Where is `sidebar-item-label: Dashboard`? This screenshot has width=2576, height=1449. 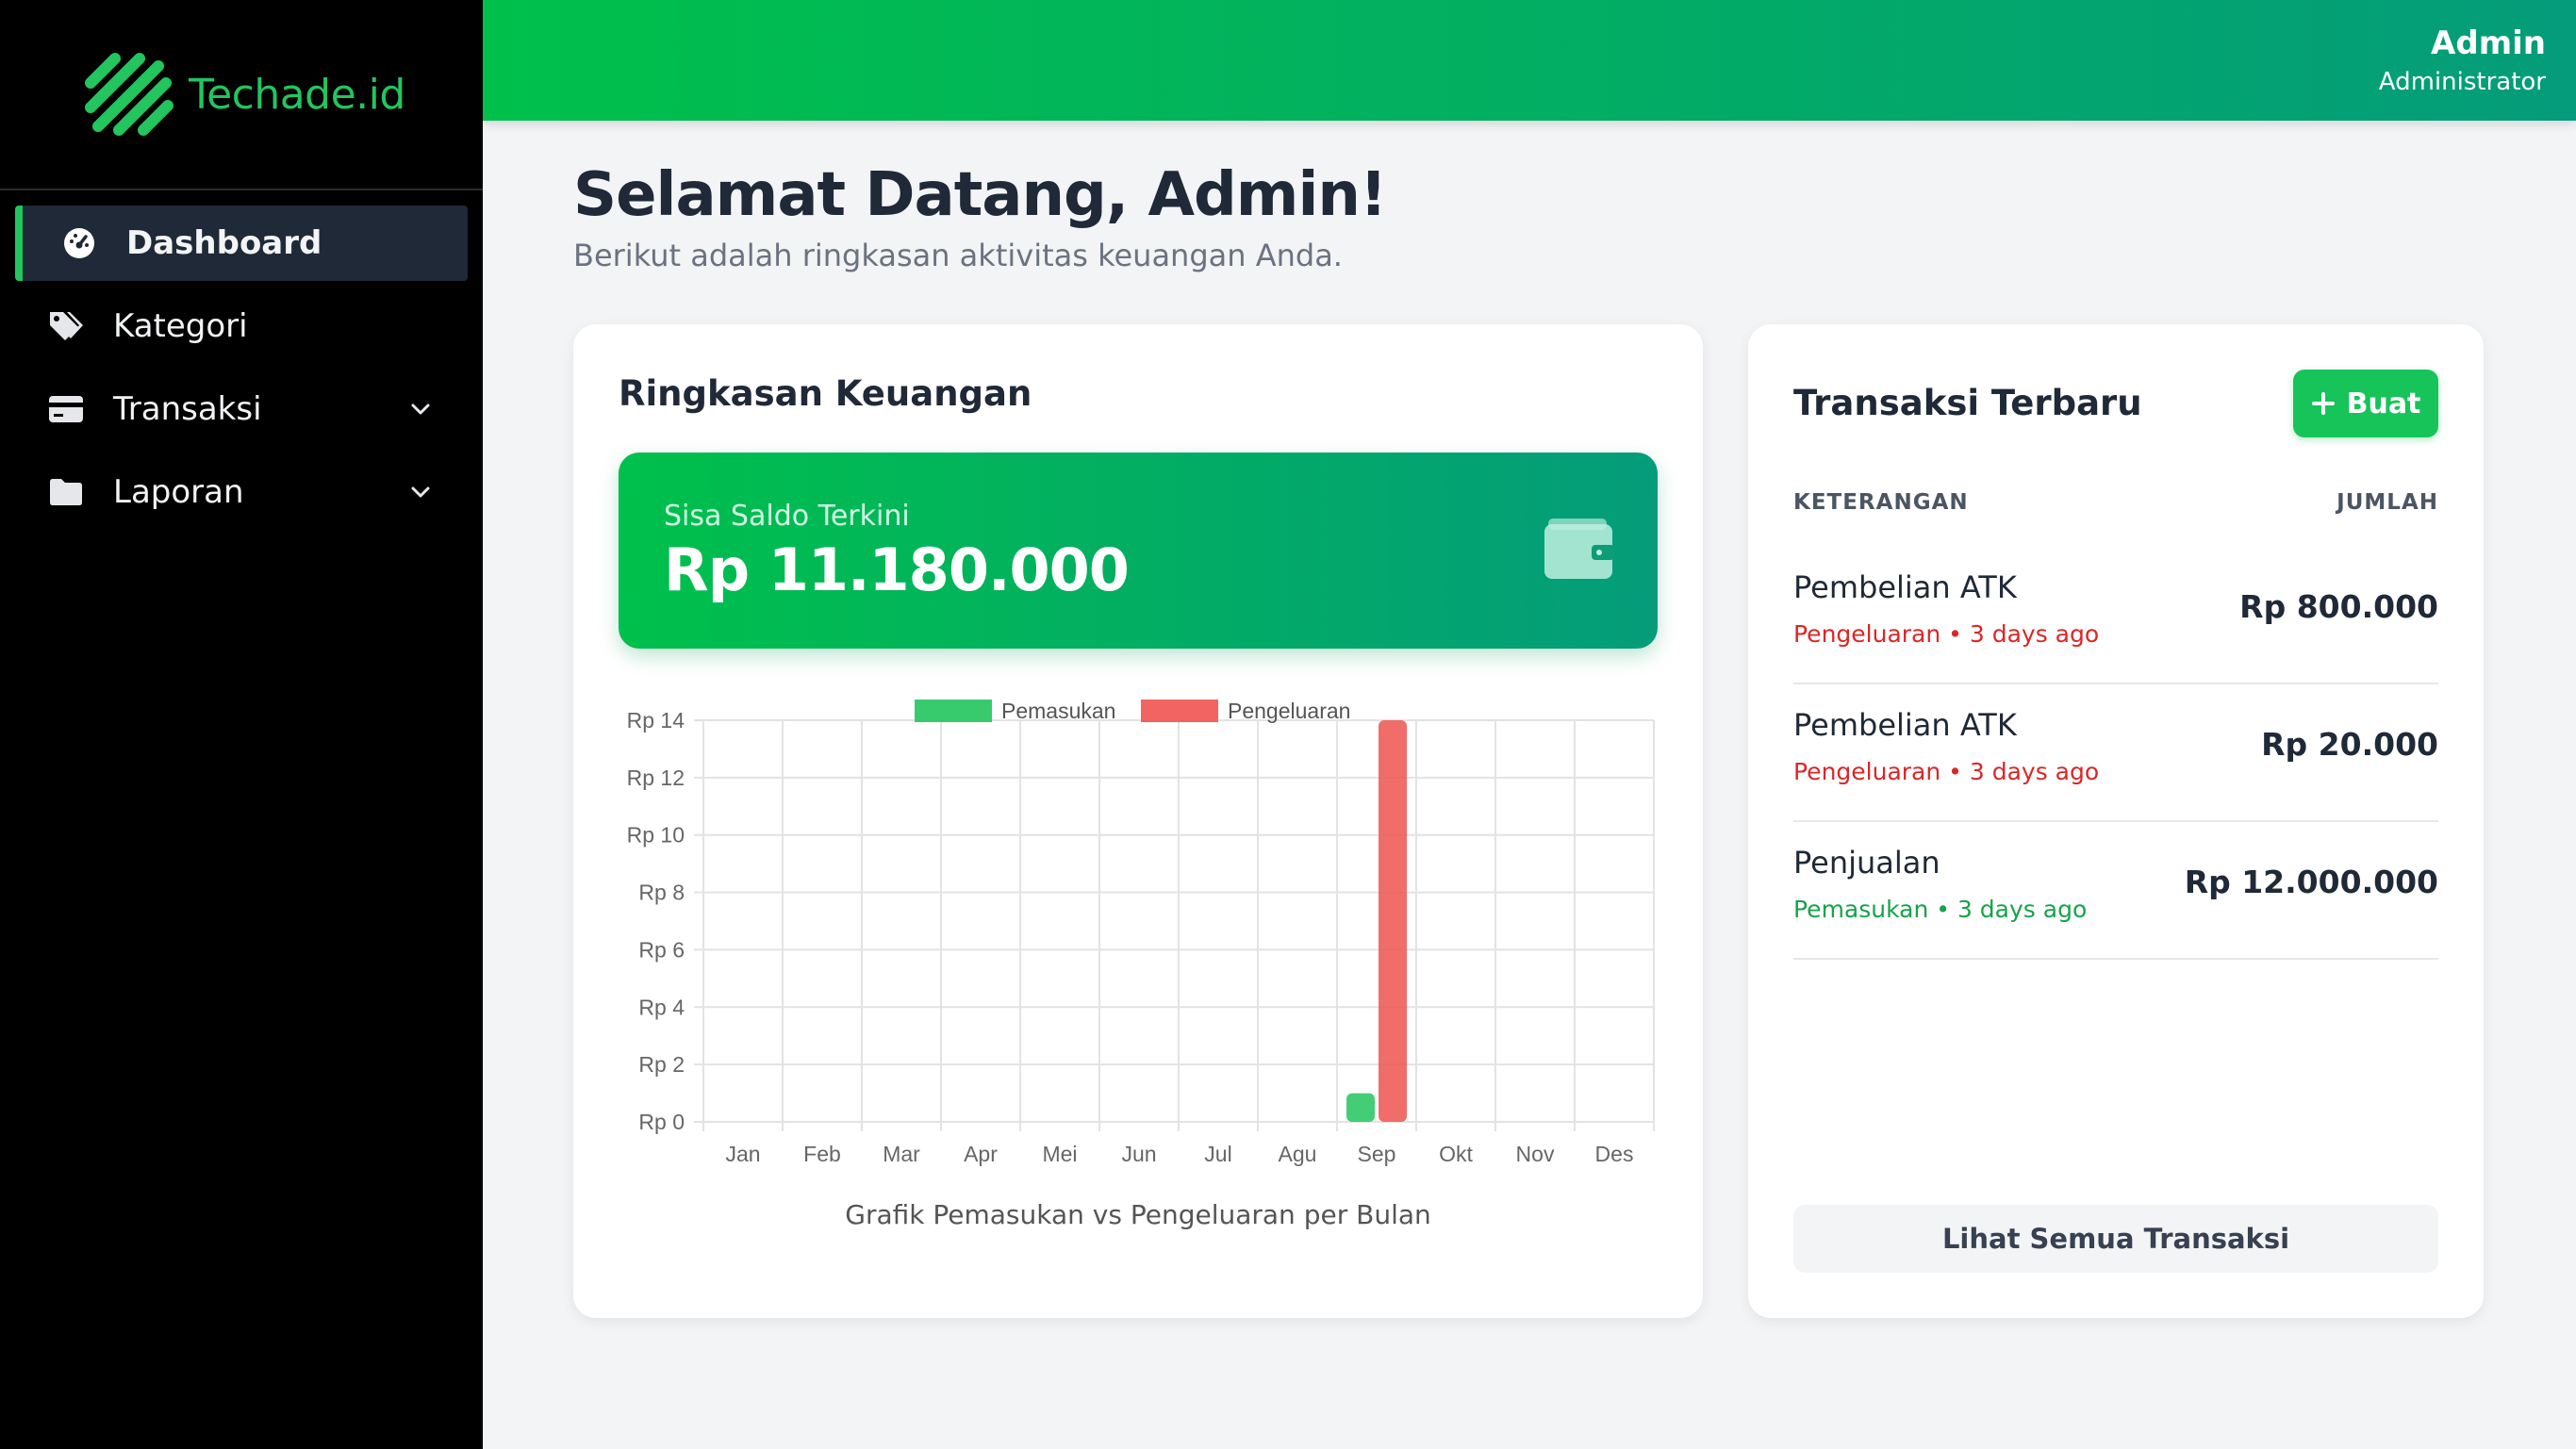
sidebar-item-label: Dashboard is located at coordinates (224, 243).